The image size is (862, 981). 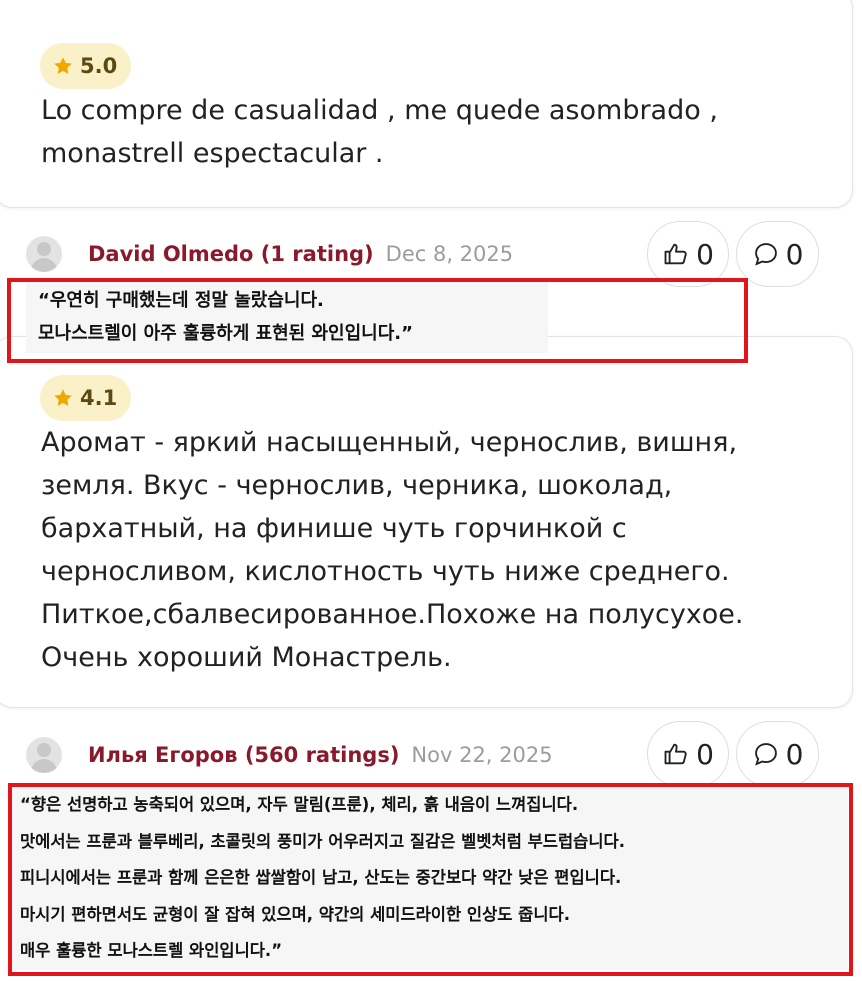 I want to click on review-3-meta: Илья Егоров (560 ratings) Nov 22, 2025, so click(x=289, y=755).